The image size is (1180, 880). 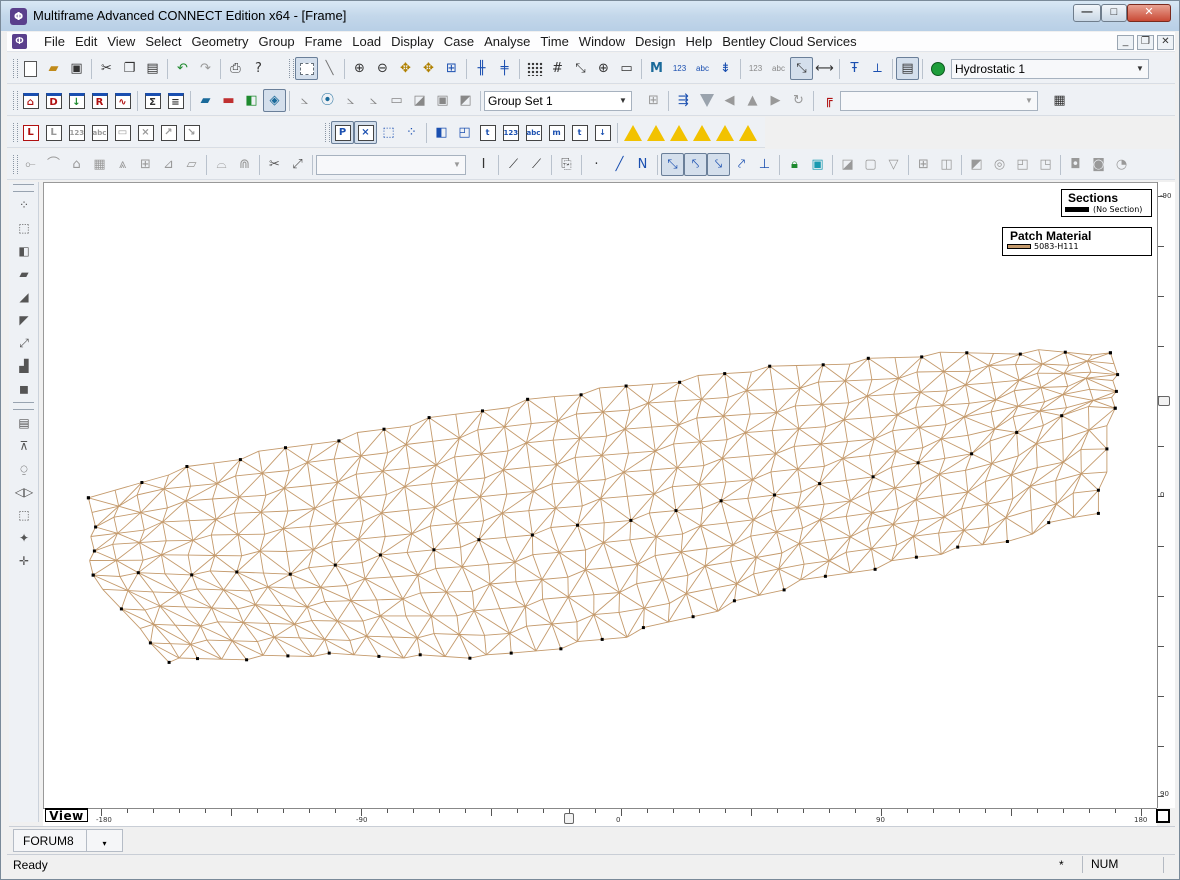 I want to click on plot-window-icon: ∿, so click(x=122, y=100).